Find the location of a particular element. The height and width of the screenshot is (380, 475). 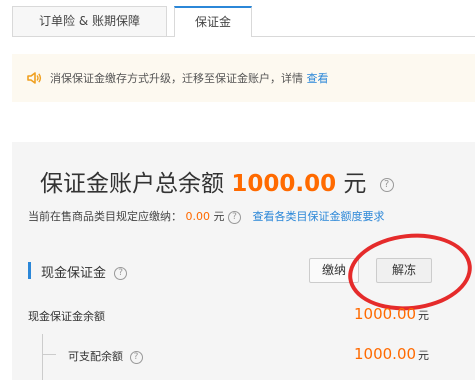

notice-text: 消保保证金缴存方式升级，迁移至保证金账户，详情 查看 is located at coordinates (189, 78).